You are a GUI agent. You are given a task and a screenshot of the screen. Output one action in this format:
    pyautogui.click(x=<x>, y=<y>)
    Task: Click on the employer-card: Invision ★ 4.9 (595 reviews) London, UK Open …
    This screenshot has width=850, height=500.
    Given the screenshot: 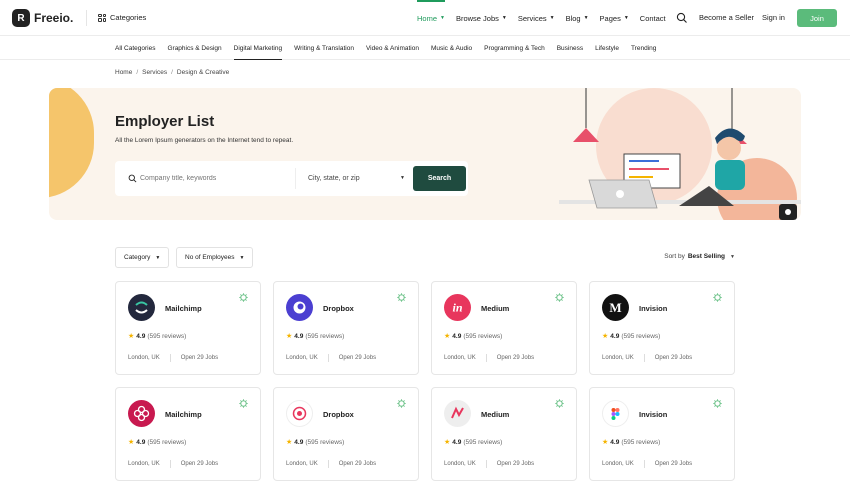 What is the action you would take?
    pyautogui.click(x=662, y=434)
    